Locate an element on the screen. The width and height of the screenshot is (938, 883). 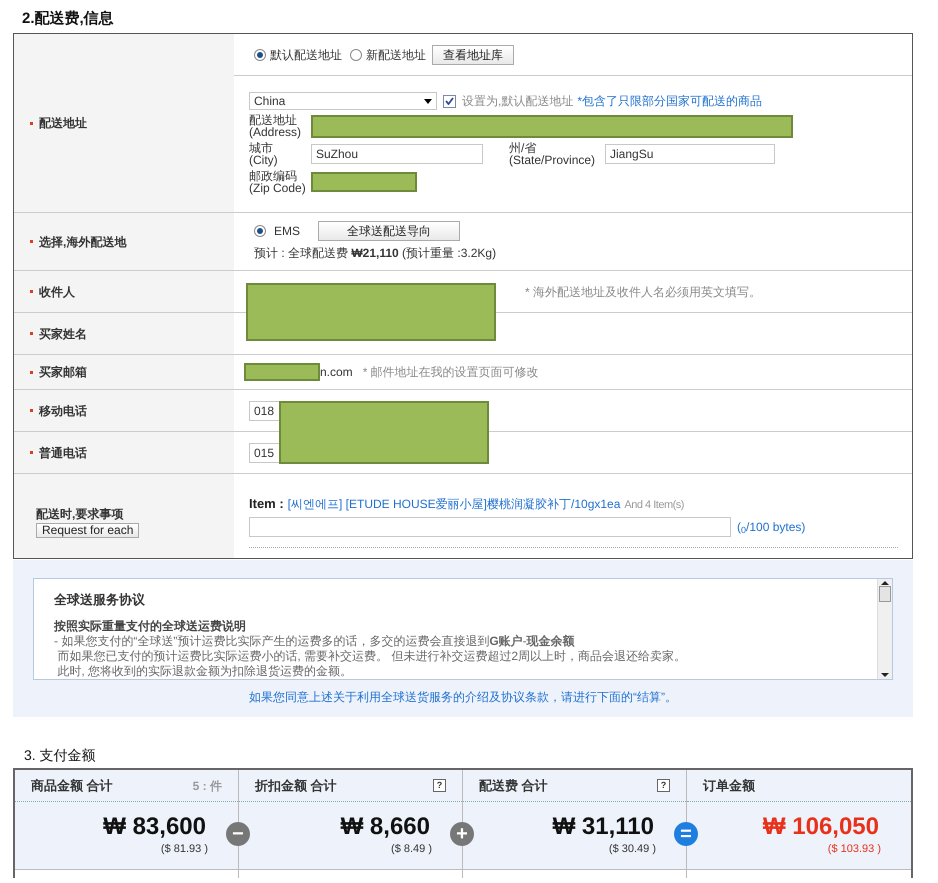
button: 全球送配送导向 is located at coordinates (389, 231).